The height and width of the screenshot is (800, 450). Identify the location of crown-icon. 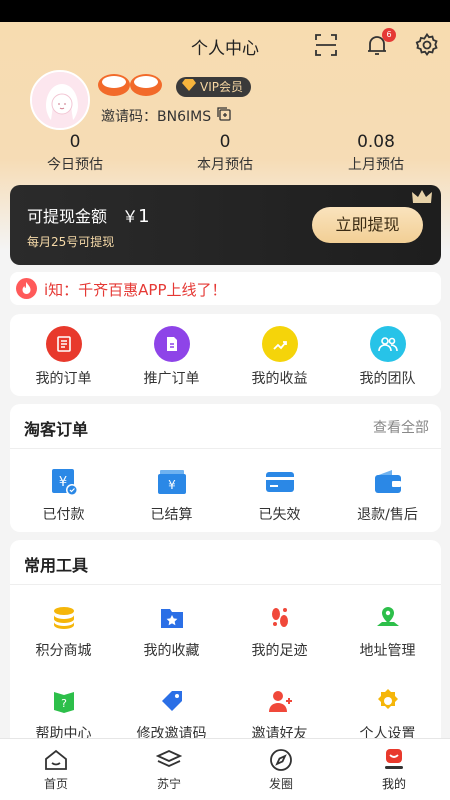
(422, 198).